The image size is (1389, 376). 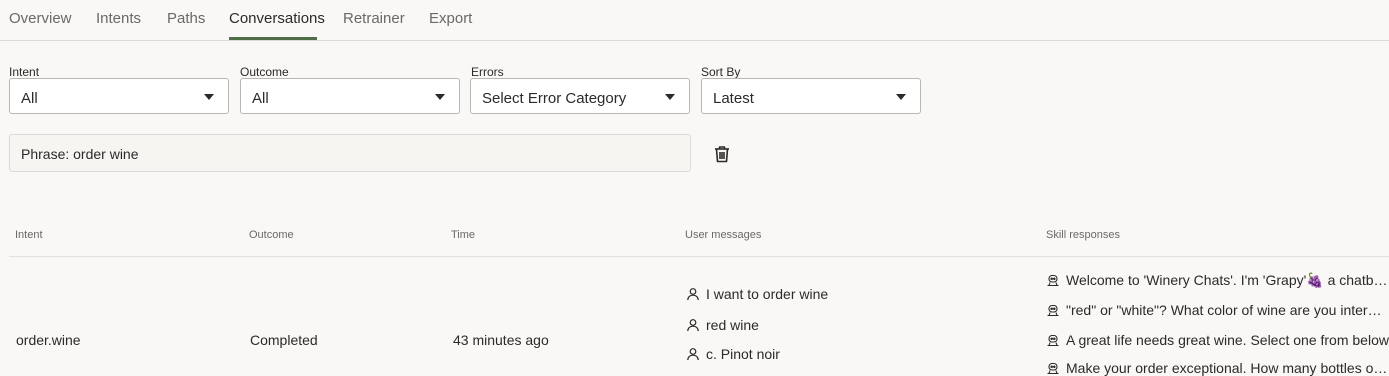 What do you see at coordinates (501, 340) in the screenshot?
I see `row-time: 43 minutes ago` at bounding box center [501, 340].